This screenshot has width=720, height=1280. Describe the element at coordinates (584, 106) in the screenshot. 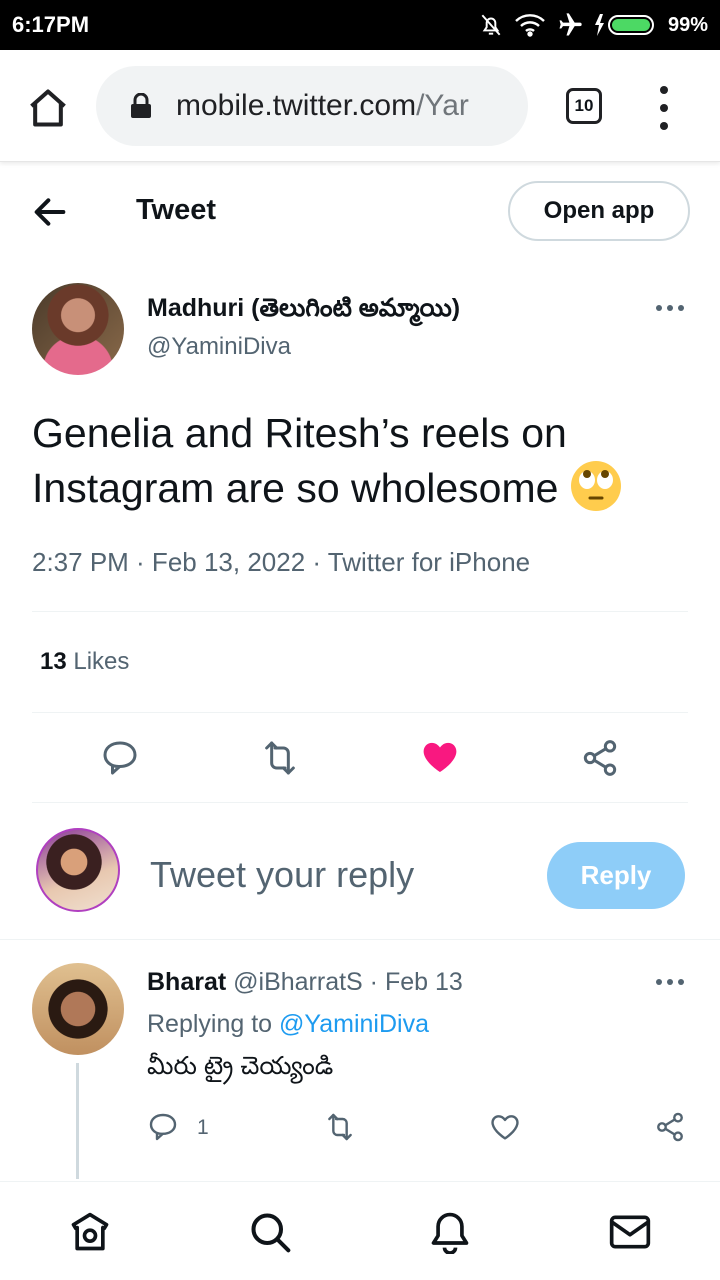

I see `tab-switcher-button: 10` at that location.